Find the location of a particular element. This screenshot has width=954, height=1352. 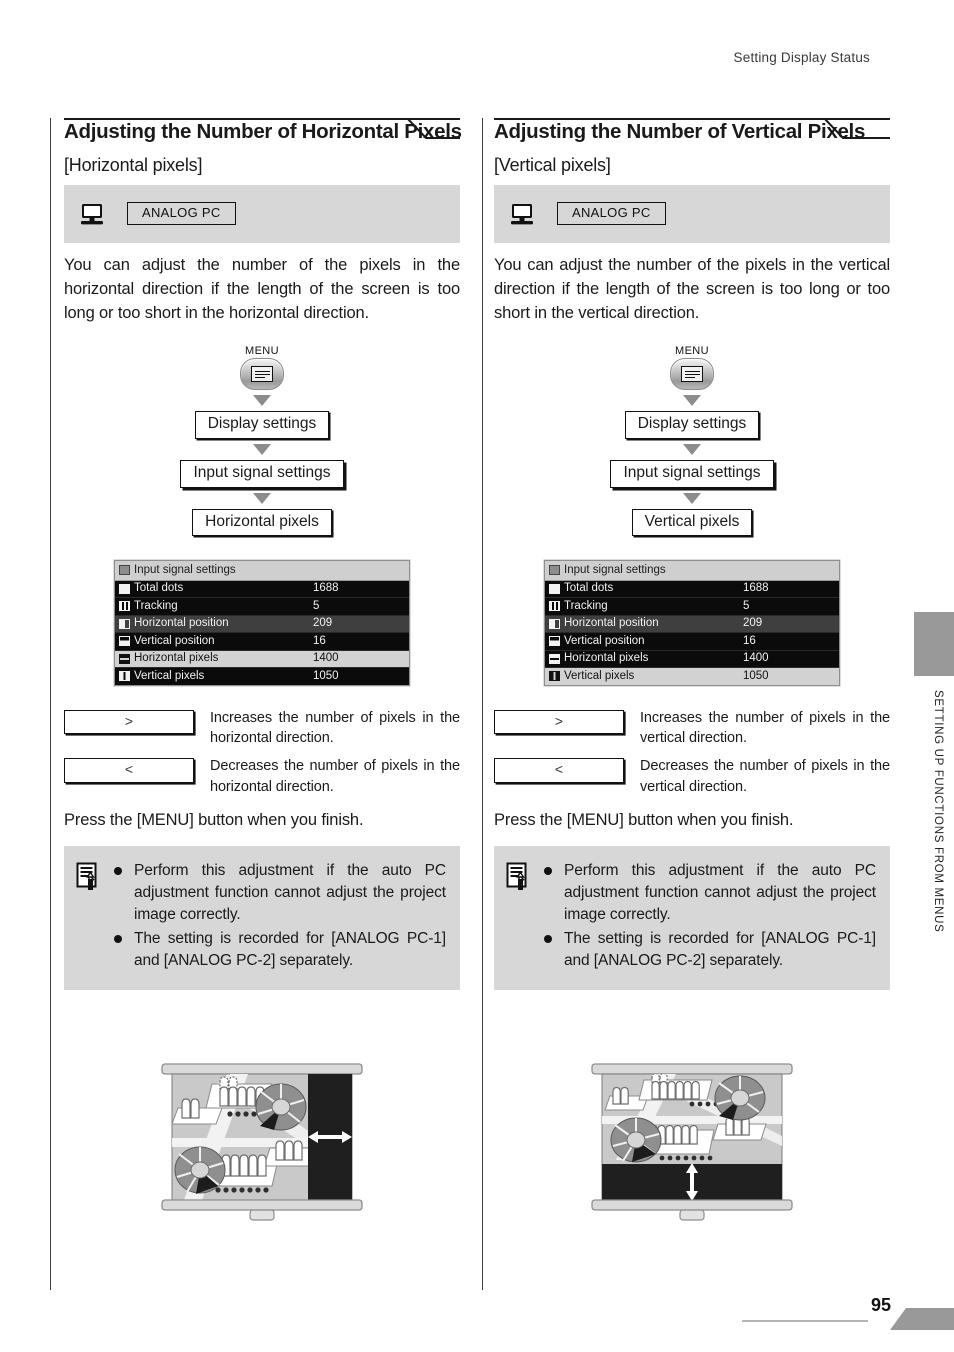

chapter-tab-block is located at coordinates (934, 644).